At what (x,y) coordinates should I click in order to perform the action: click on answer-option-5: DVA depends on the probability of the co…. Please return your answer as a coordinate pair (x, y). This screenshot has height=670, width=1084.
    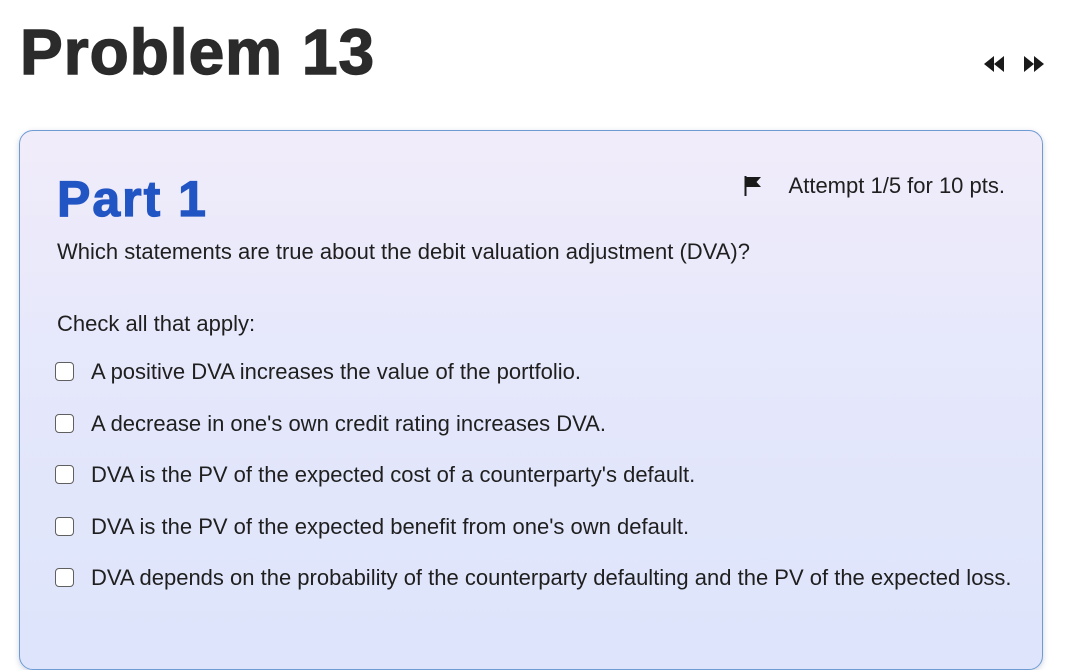
    Looking at the image, I should click on (535, 579).